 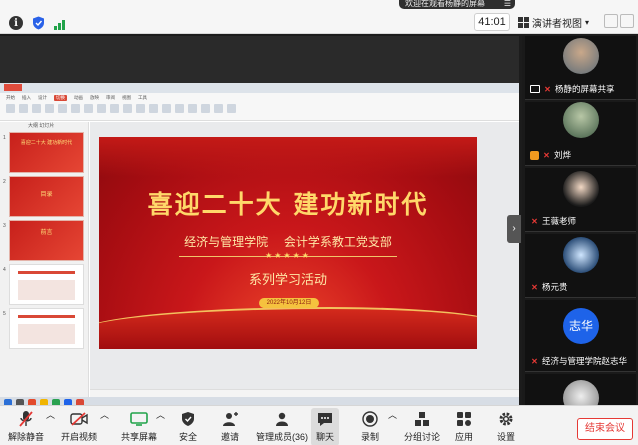 What do you see at coordinates (514, 229) in the screenshot?
I see `collapse-panel-button: ›` at bounding box center [514, 229].